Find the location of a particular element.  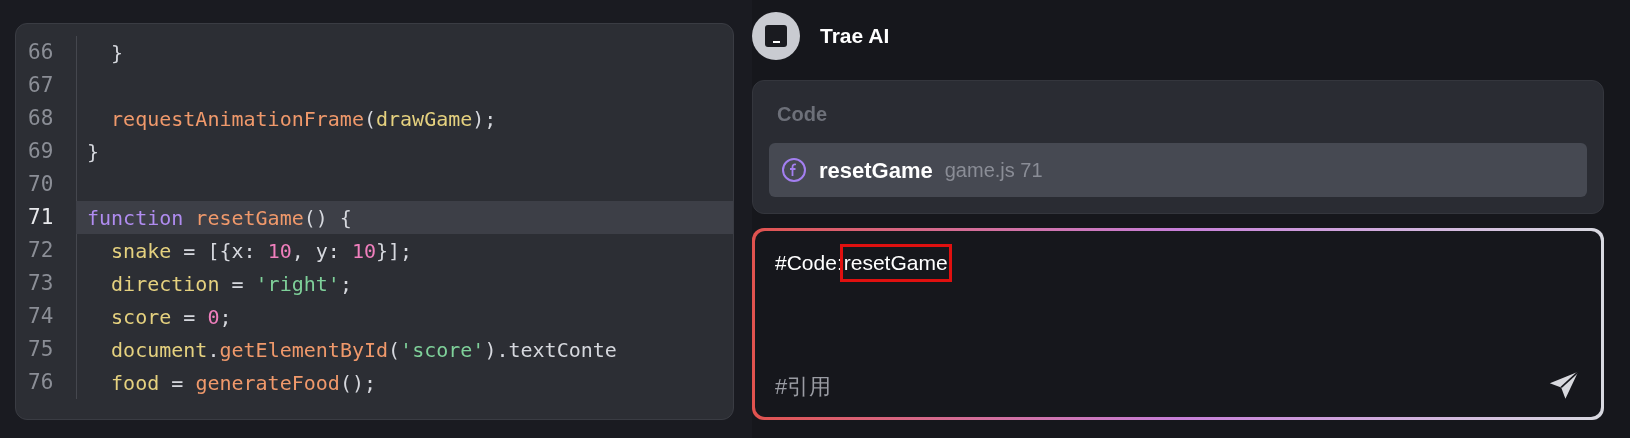

code-line: snake = [{x: 10, y: 10}]; is located at coordinates (404, 250).